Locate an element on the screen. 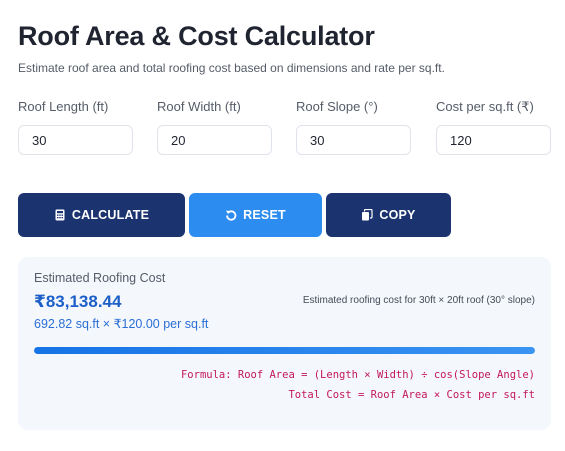 The image size is (565, 451). formula-total-cost: Total Cost = Roof Area × Cost per sq.ft is located at coordinates (411, 395).